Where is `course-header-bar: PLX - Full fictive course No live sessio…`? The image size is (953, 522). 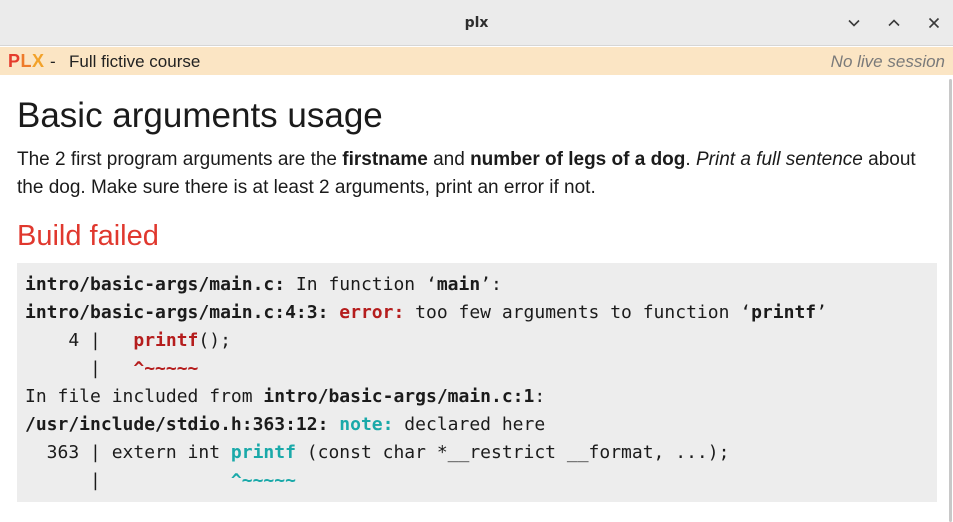 course-header-bar: PLX - Full fictive course No live sessio… is located at coordinates (476, 61).